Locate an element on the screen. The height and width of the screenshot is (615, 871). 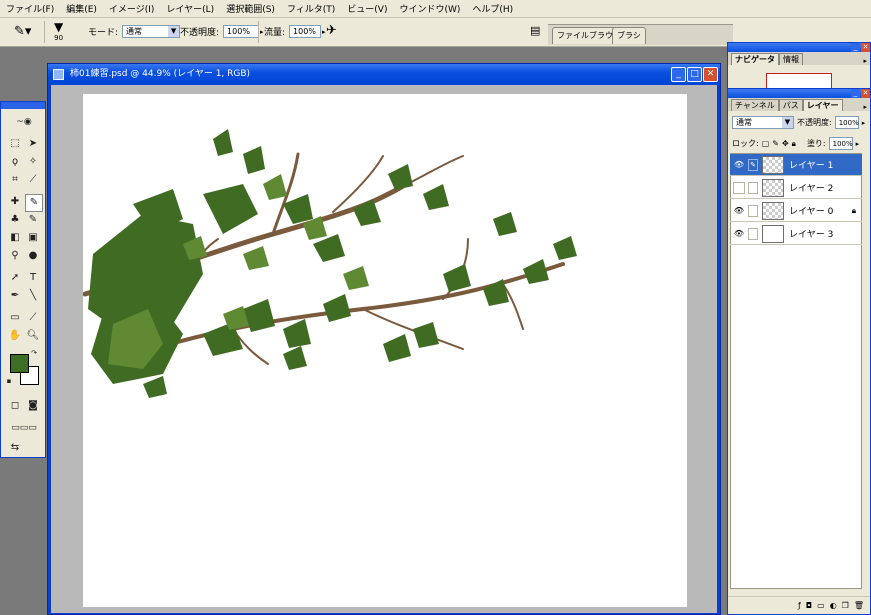
tab-navigator: ナビゲータ is located at coordinates (755, 59).